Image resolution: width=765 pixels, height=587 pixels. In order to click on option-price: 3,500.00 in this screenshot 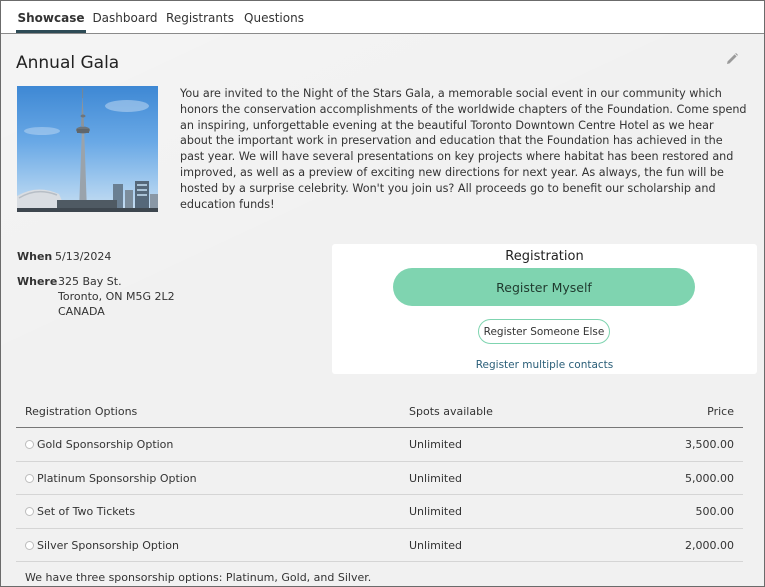, I will do `click(709, 444)`.